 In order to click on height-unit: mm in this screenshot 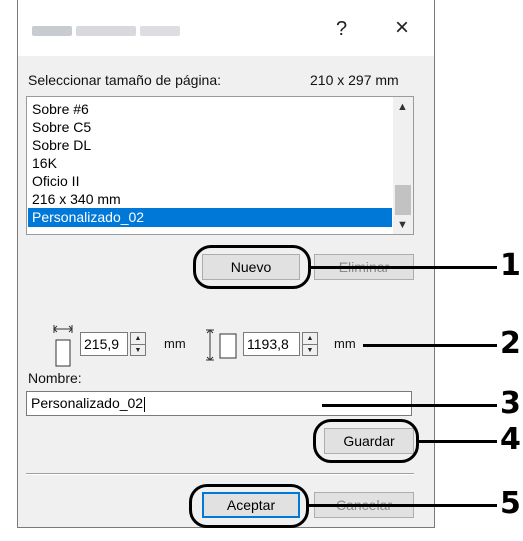, I will do `click(345, 343)`.